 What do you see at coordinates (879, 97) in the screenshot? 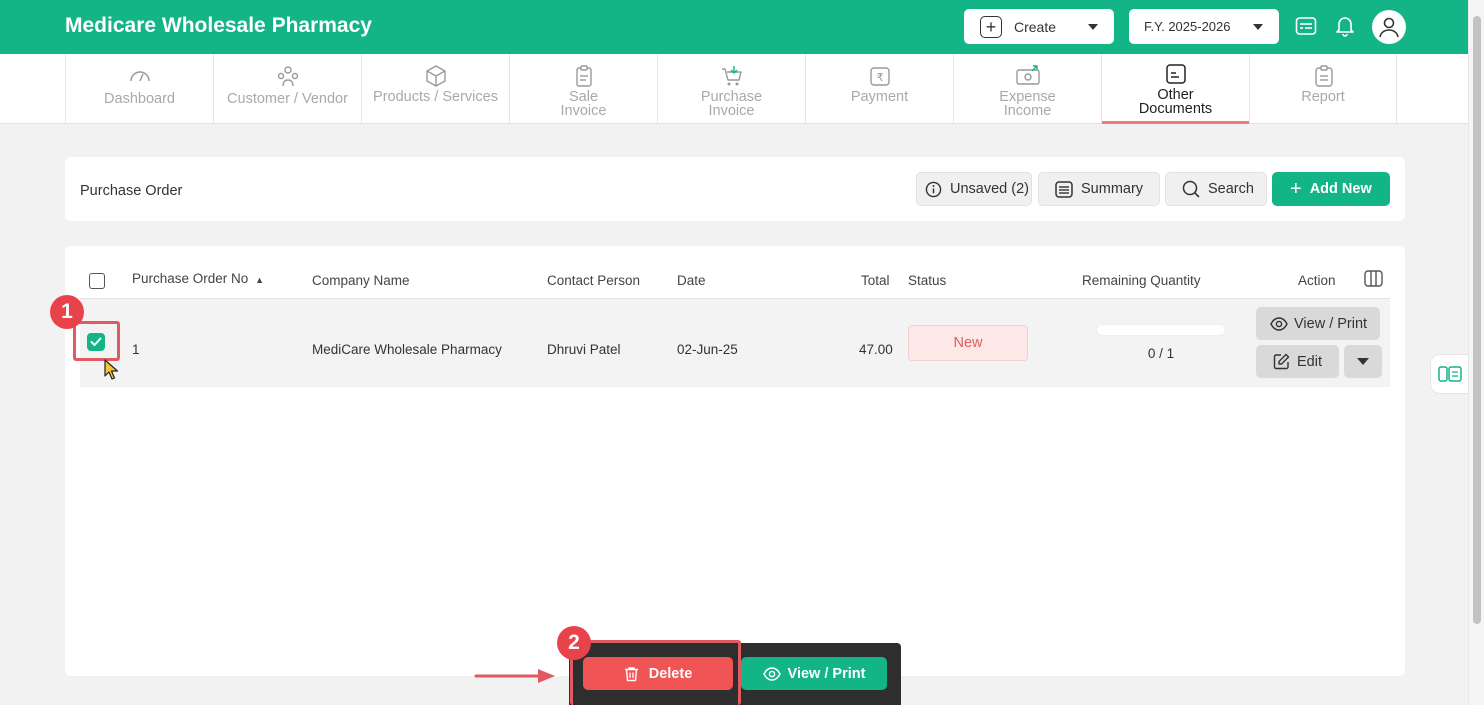
I see `tab-label: Payment` at bounding box center [879, 97].